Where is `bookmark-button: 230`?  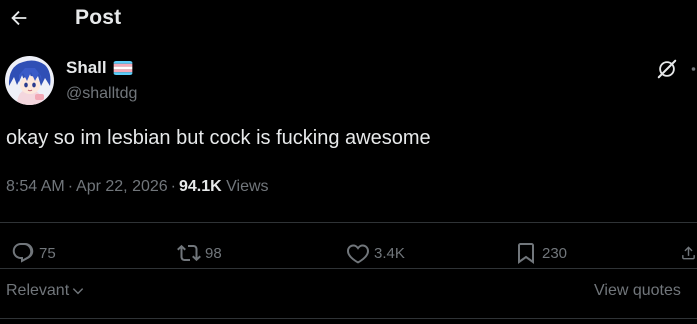
bookmark-button: 230 is located at coordinates (540, 253).